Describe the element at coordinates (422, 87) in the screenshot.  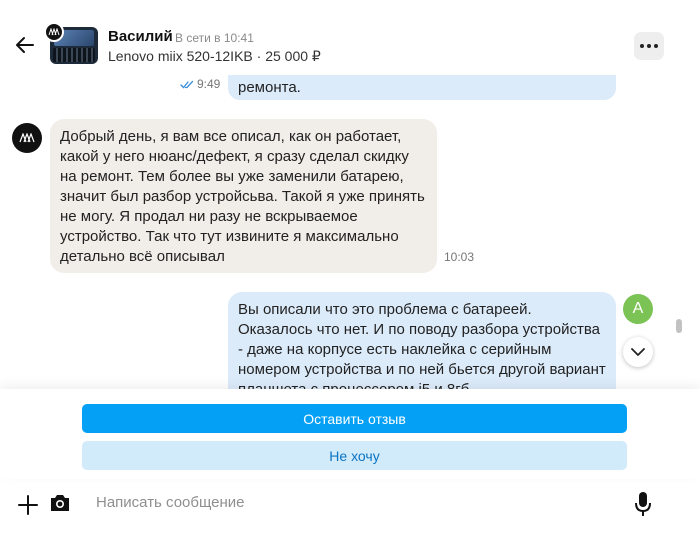
I see `outgoing-message: ремонта.` at that location.